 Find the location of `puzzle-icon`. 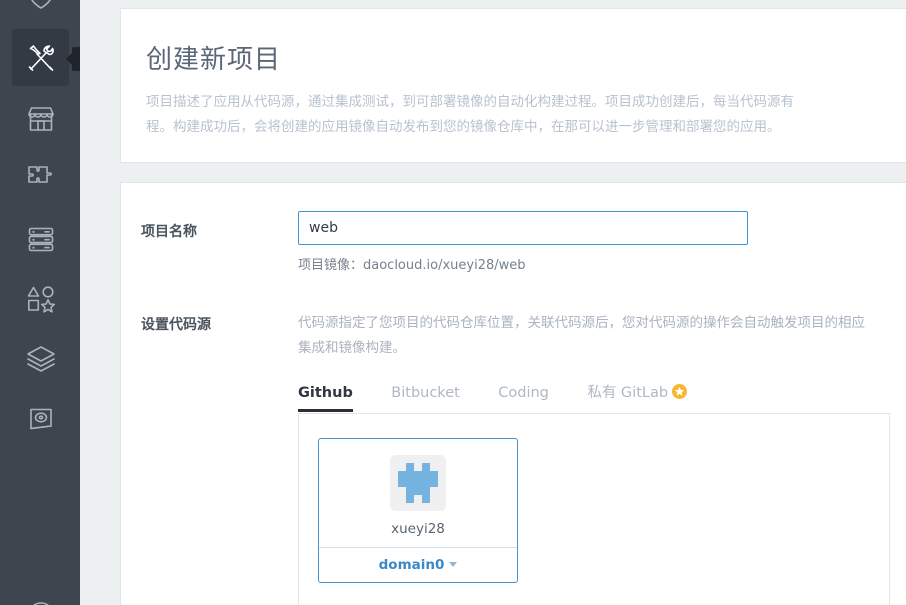

puzzle-icon is located at coordinates (41, 179).